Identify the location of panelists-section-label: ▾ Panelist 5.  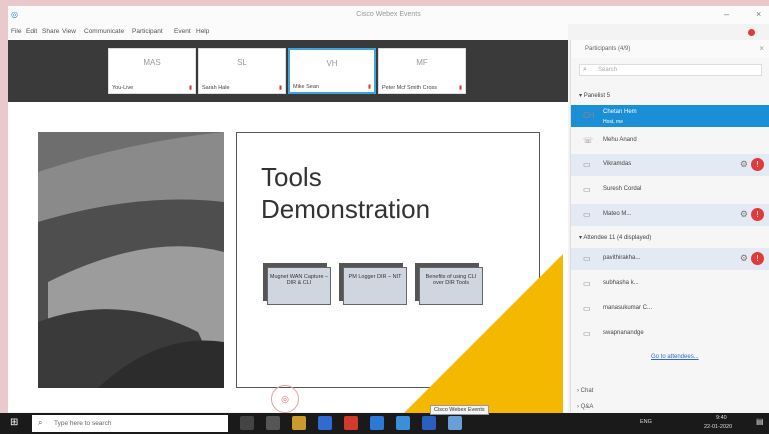
(594, 95).